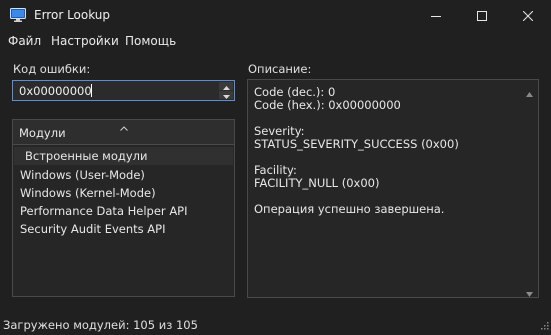 The height and width of the screenshot is (335, 551). Describe the element at coordinates (349, 209) in the screenshot. I see `description-line: Операция успешно завершена.` at that location.